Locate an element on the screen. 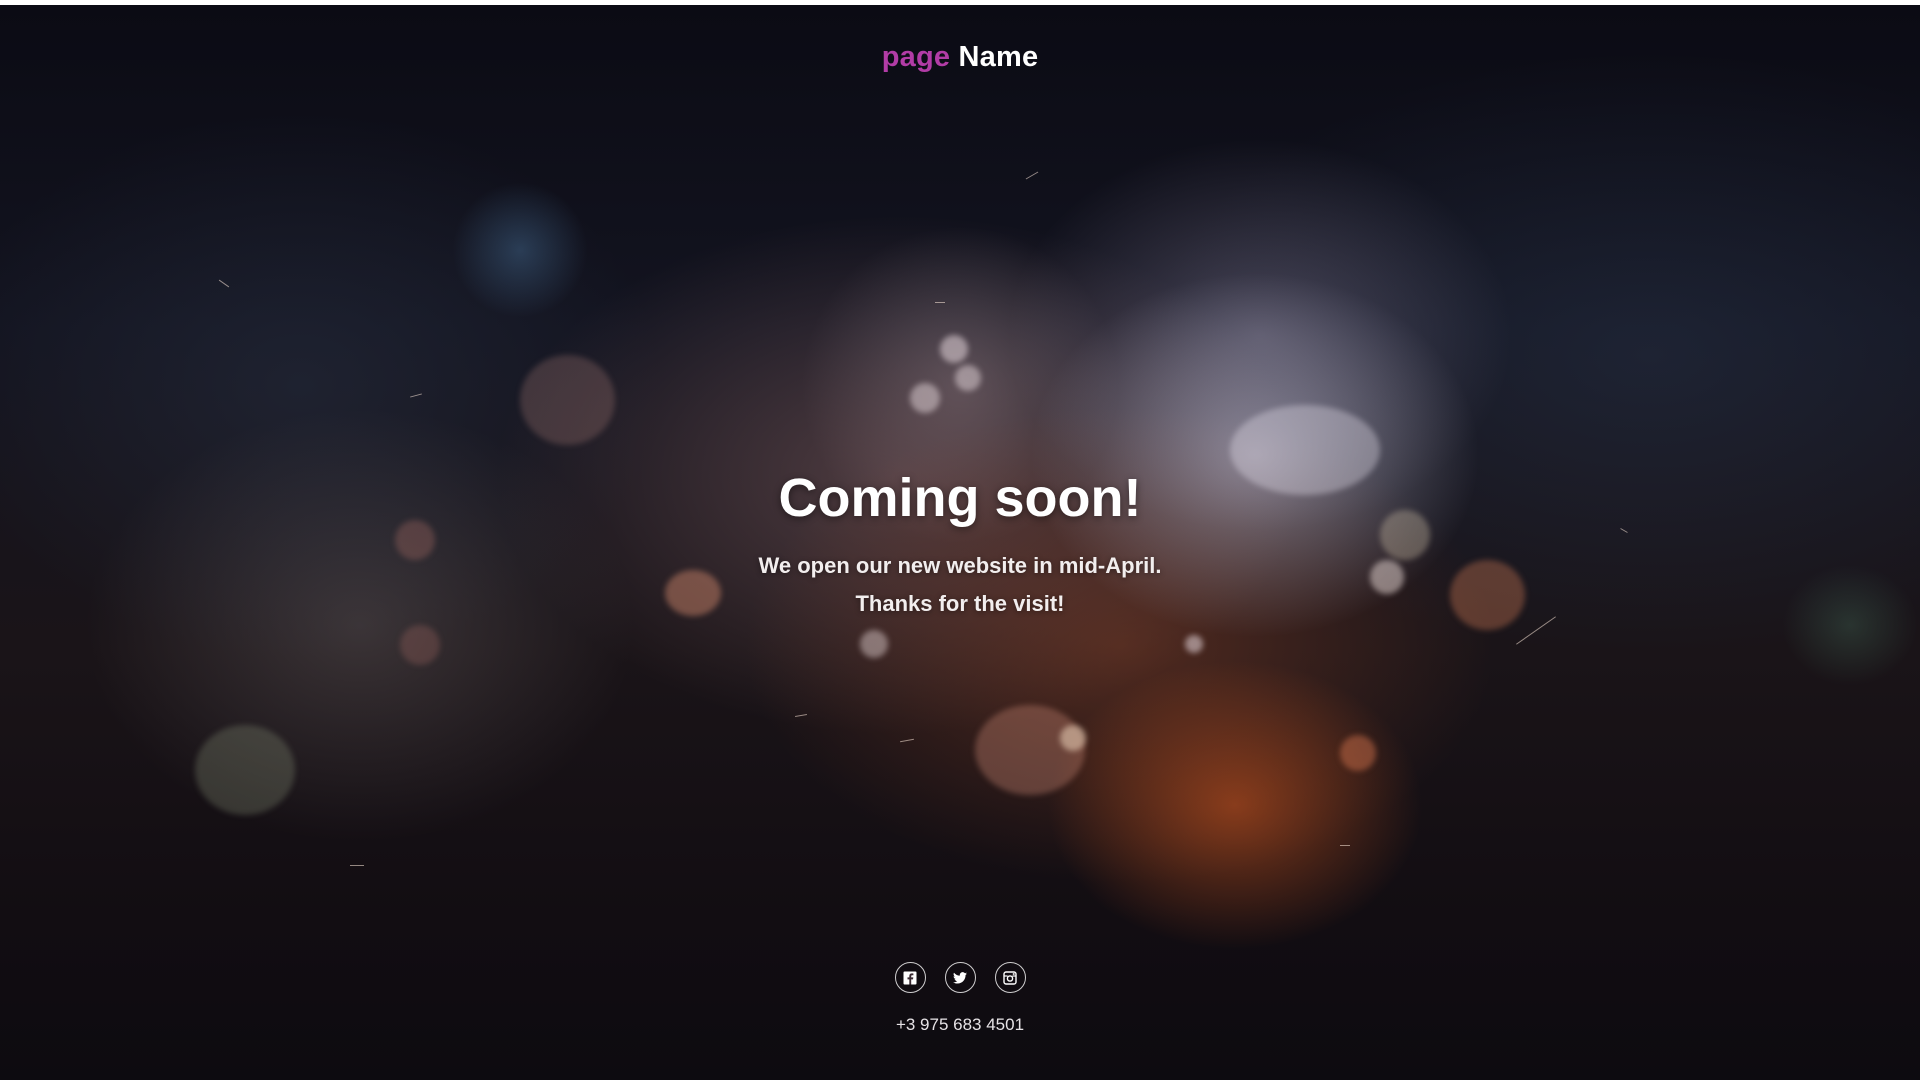  twitter-icon is located at coordinates (960, 977).